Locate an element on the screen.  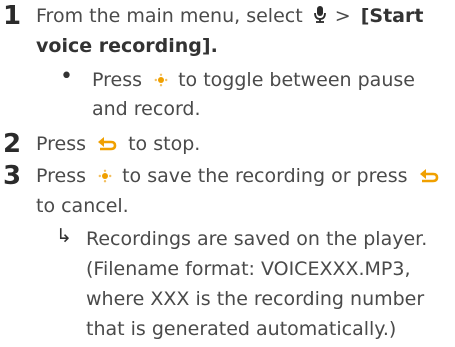
step-1-gt: > is located at coordinates (342, 16).